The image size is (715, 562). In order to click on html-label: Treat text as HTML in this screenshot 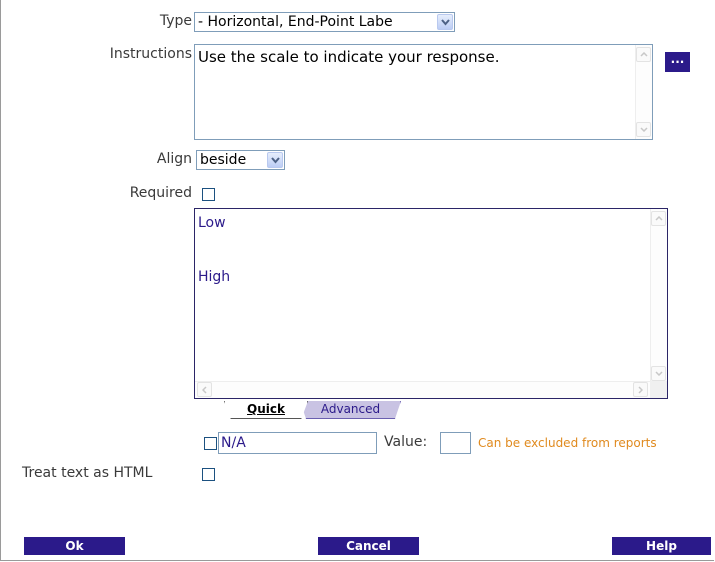, I will do `click(87, 473)`.